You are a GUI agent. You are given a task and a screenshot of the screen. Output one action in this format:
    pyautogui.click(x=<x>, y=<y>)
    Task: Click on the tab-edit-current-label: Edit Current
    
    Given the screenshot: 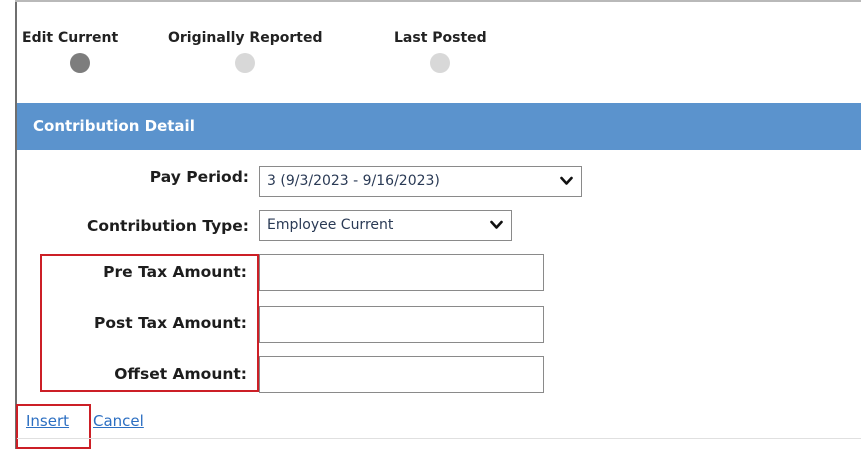 What is the action you would take?
    pyautogui.click(x=70, y=38)
    